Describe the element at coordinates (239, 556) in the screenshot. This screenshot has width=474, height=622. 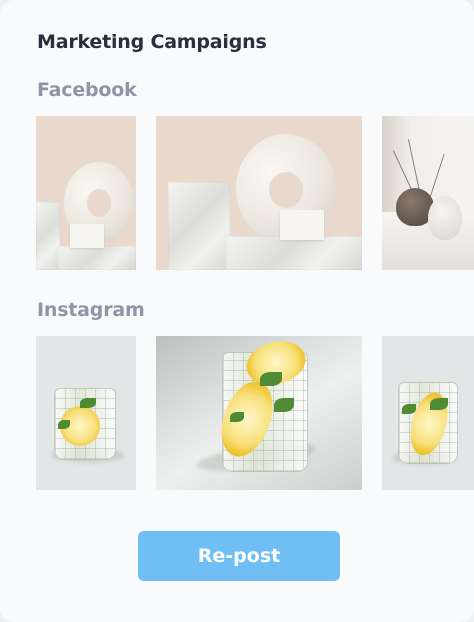
I see `repost-button: Re-post` at that location.